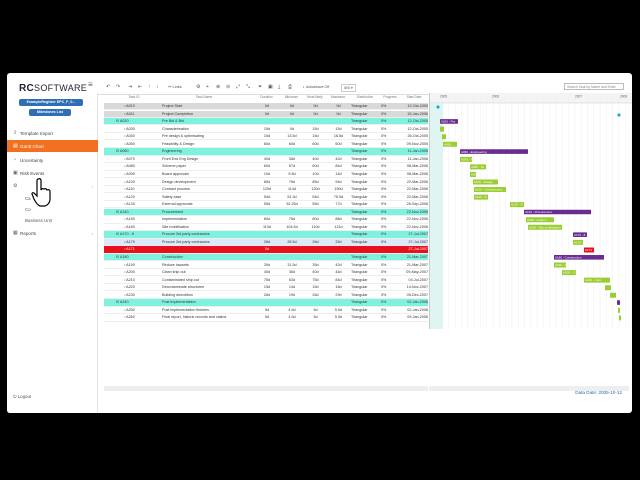  What do you see at coordinates (338, 295) in the screenshot?
I see `cell: 29d` at bounding box center [338, 295].